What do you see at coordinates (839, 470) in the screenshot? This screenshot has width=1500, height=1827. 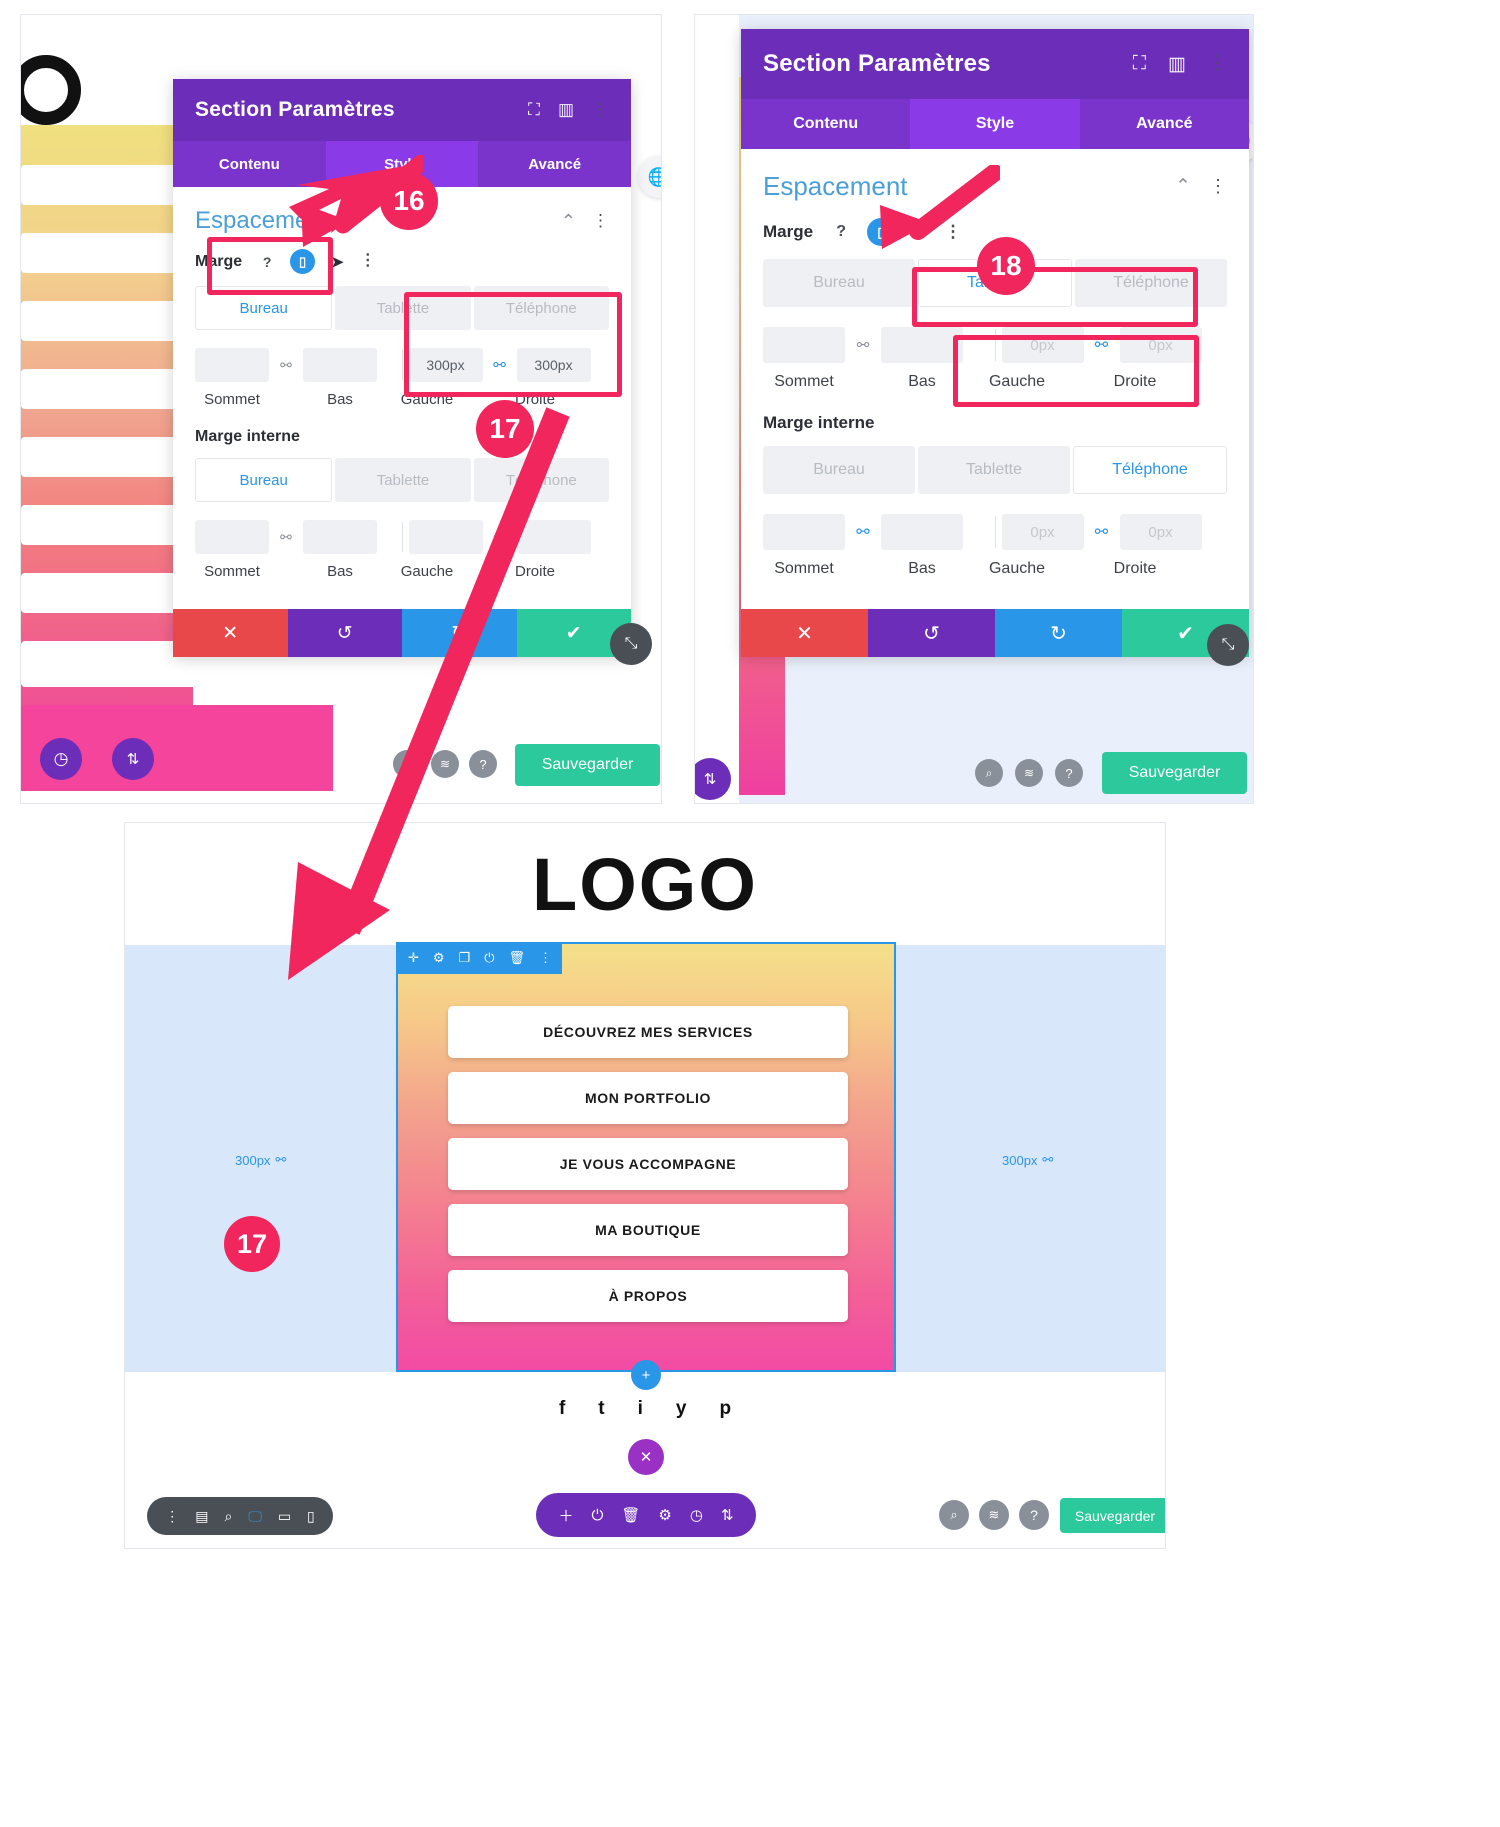 I see `padding-breakpoint-bureau: Bureau` at bounding box center [839, 470].